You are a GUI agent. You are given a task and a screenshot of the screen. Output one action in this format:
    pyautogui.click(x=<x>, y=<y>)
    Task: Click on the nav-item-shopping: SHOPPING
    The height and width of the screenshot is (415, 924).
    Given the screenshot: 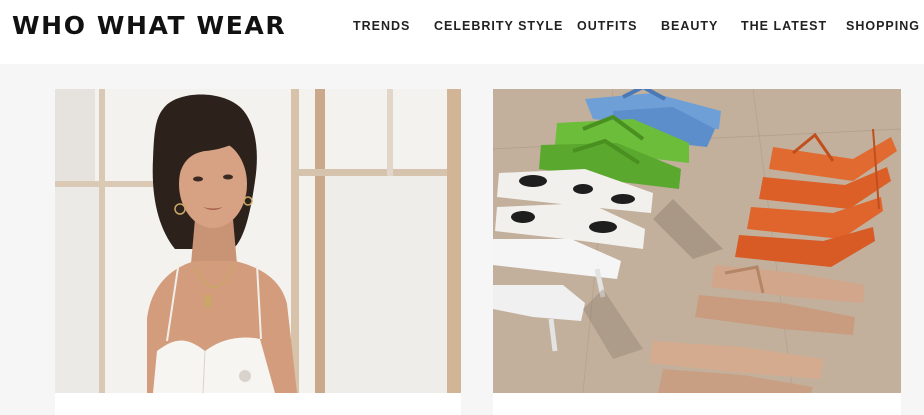 What is the action you would take?
    pyautogui.click(x=883, y=26)
    